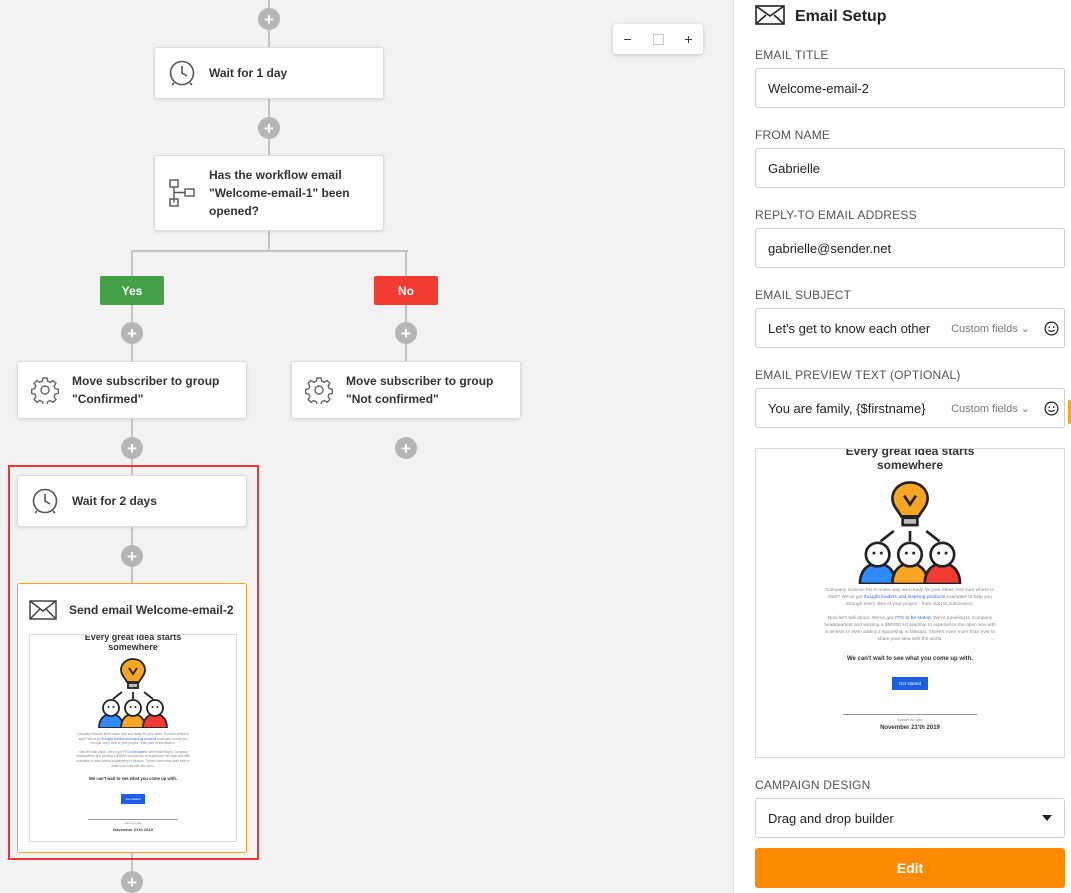  Describe the element at coordinates (836, 215) in the screenshot. I see `reply-to-label: REPLY-TO EMAIL ADDRESS` at that location.